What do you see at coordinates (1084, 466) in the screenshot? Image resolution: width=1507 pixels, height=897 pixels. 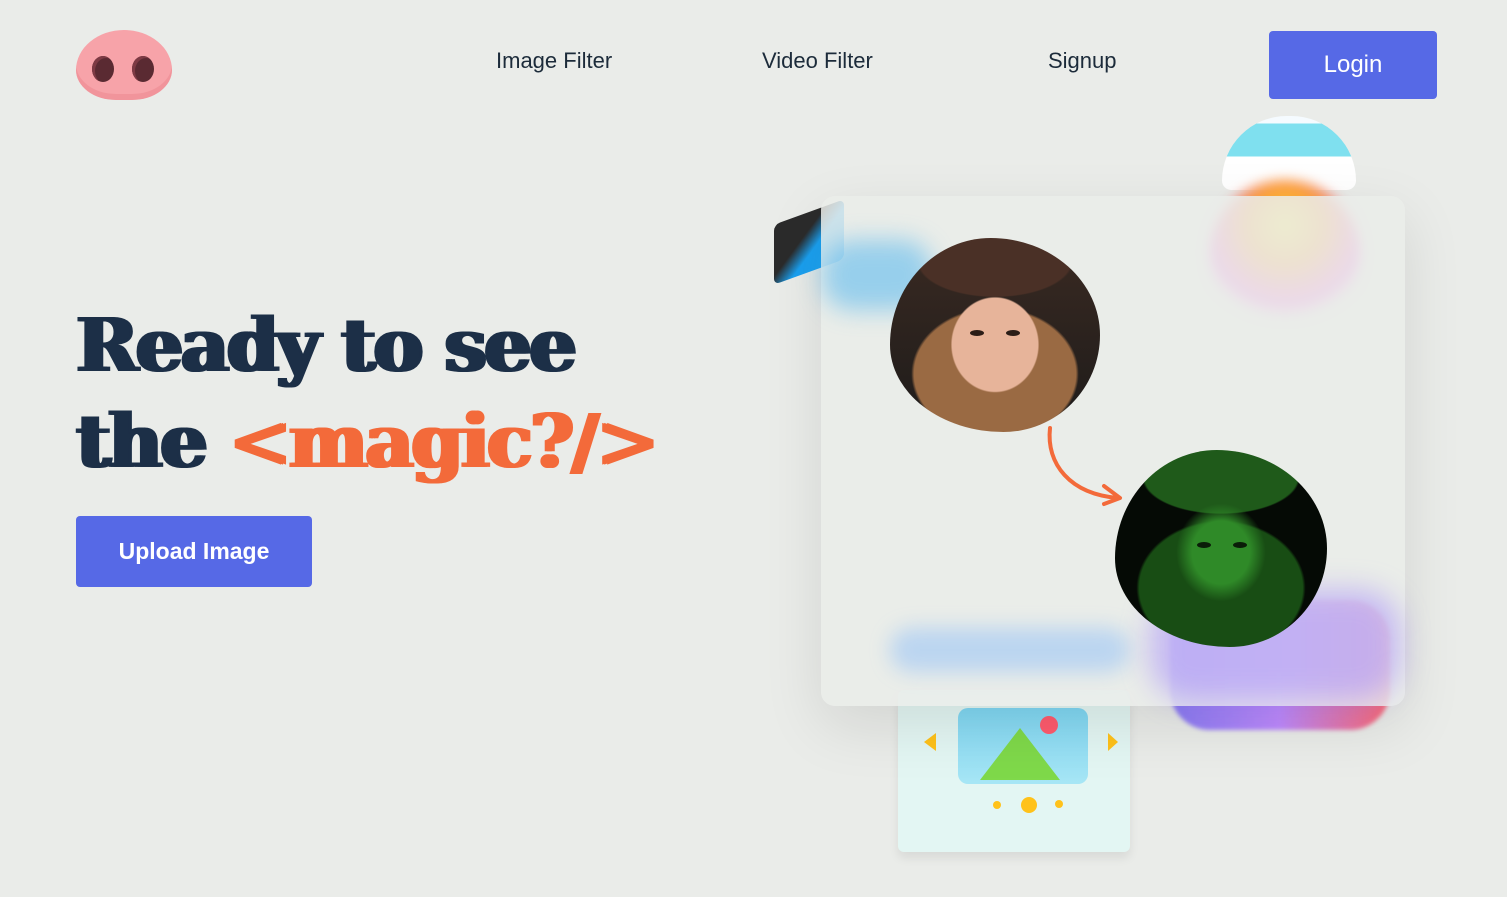 I see `curved-arrow-icon` at bounding box center [1084, 466].